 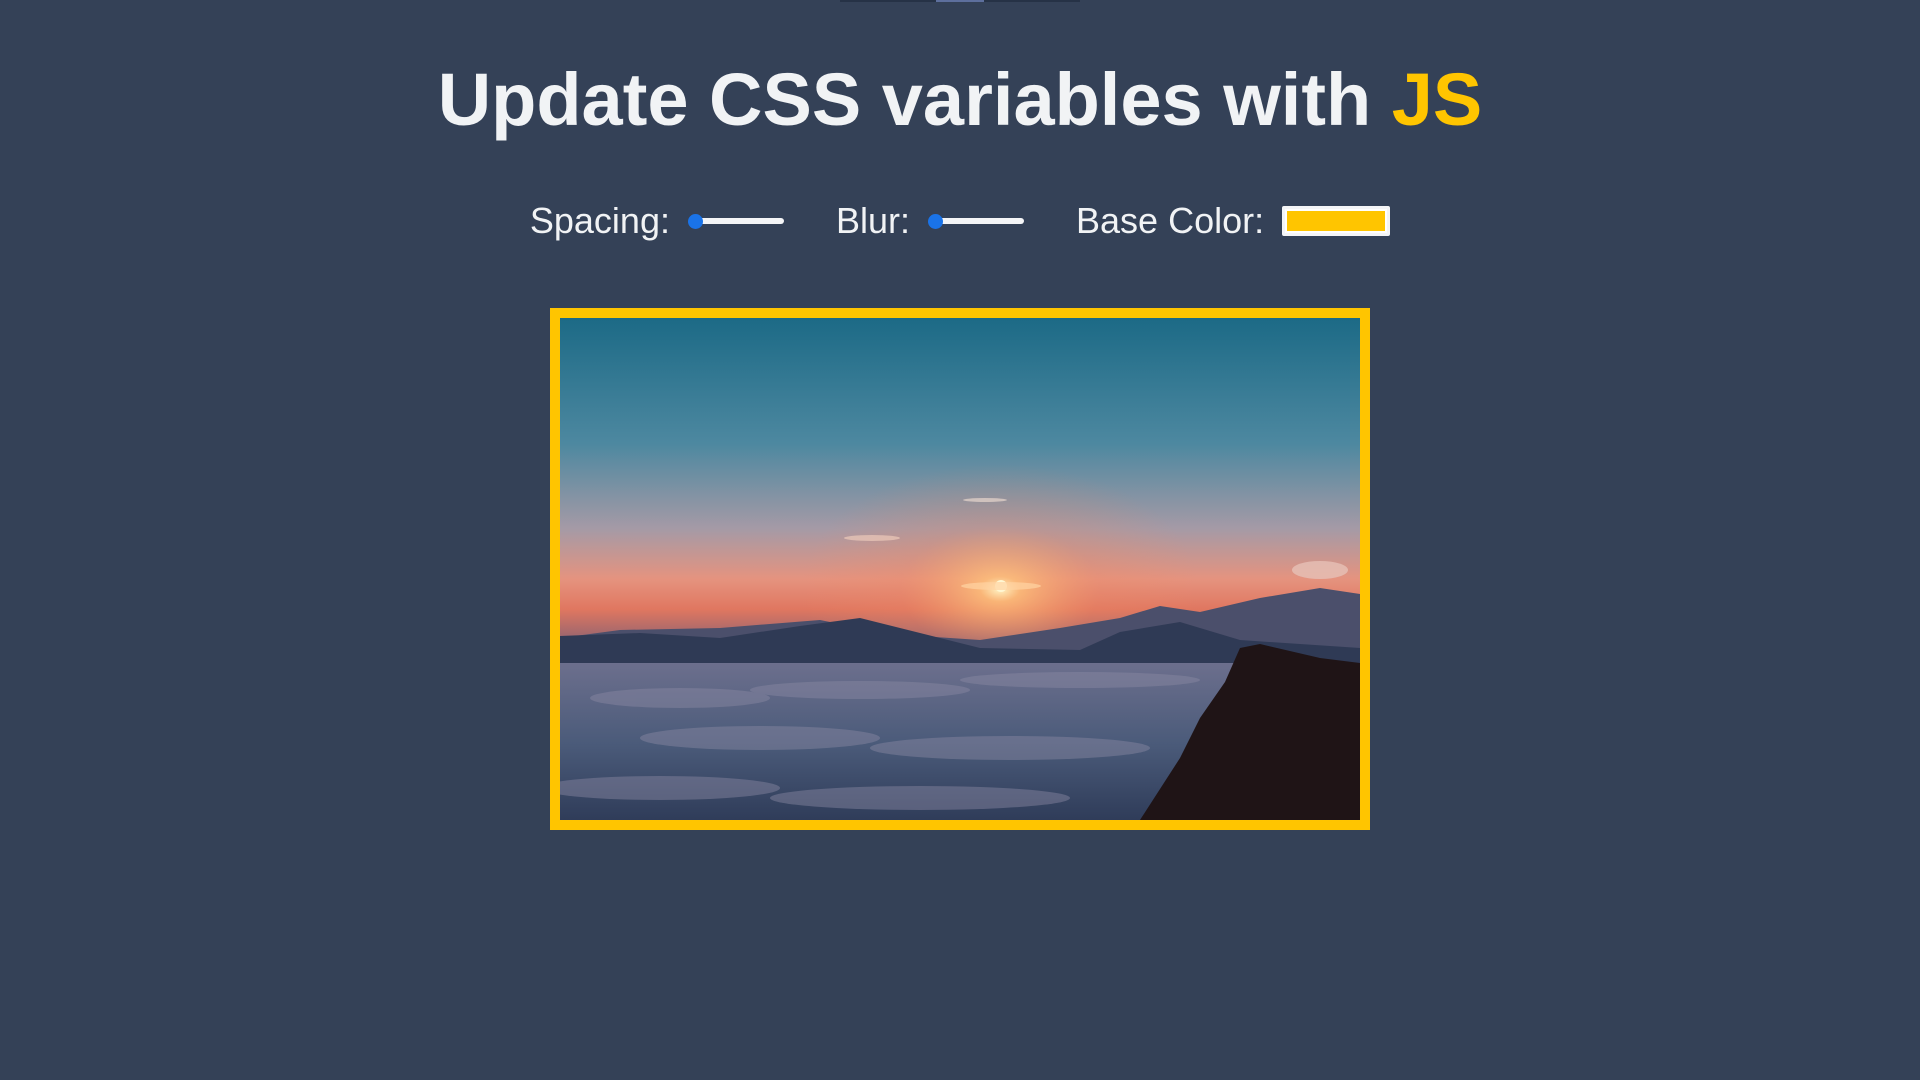 What do you see at coordinates (599, 220) in the screenshot?
I see `spacing-label: Spacing:` at bounding box center [599, 220].